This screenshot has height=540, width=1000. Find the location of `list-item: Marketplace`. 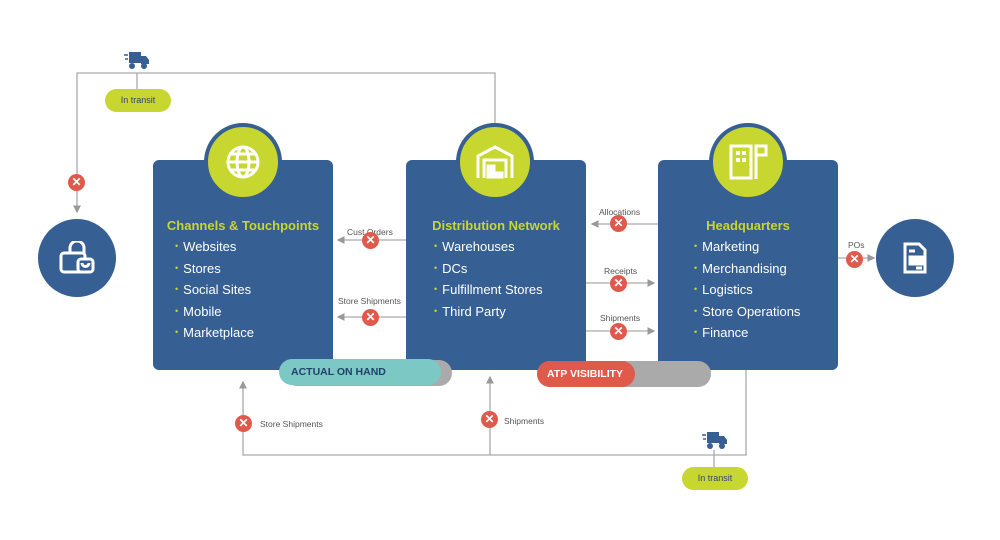

list-item: Marketplace is located at coordinates (214, 333).